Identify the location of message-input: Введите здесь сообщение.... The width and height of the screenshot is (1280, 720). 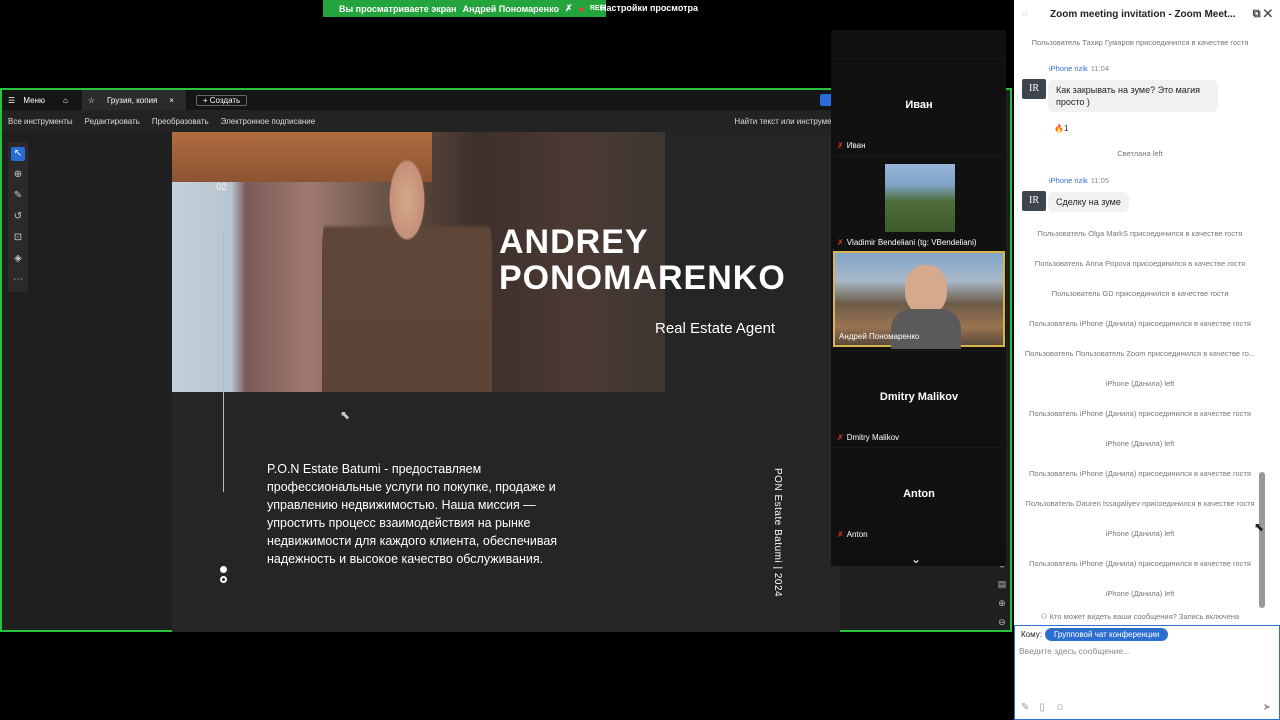
(1074, 651).